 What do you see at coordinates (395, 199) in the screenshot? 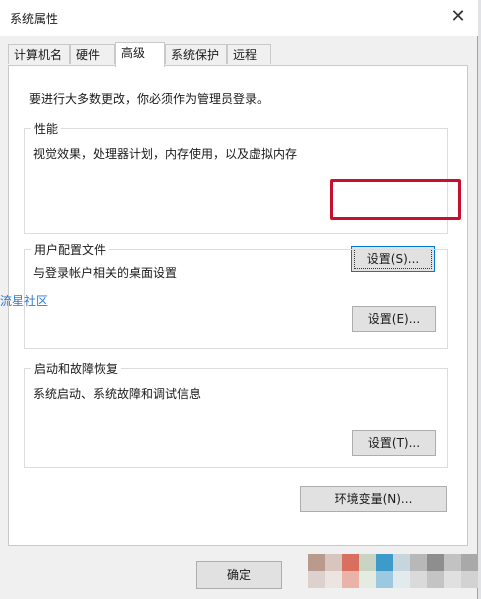
I see `highlight-annotation` at bounding box center [395, 199].